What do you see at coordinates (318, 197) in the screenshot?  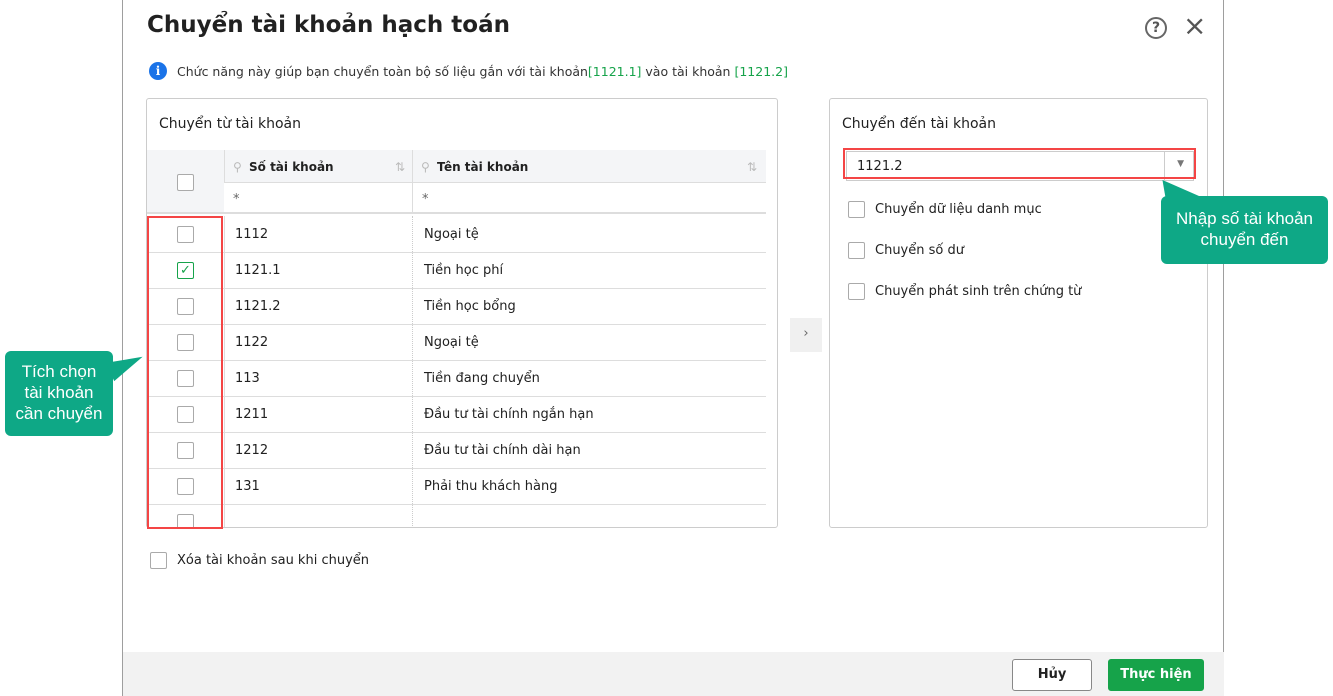 I see `filter-code-input: *` at bounding box center [318, 197].